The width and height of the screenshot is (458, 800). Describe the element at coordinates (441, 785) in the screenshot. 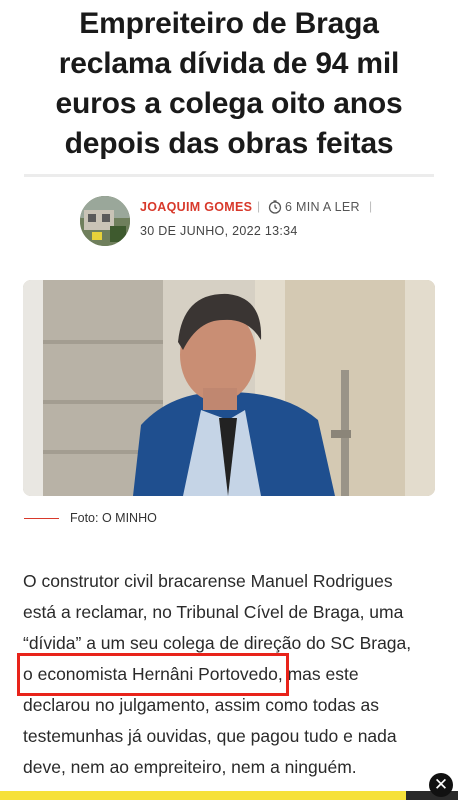

I see `close-icon: ✕` at that location.